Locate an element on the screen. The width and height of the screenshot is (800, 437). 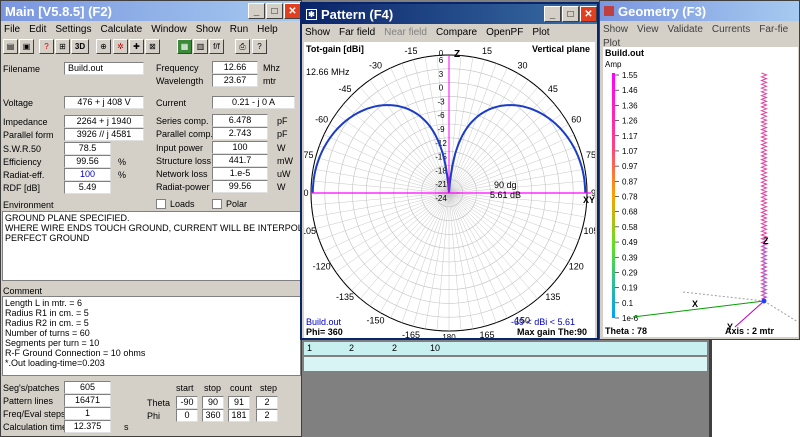
network-loss-label: Network loss is located at coordinates (182, 174).